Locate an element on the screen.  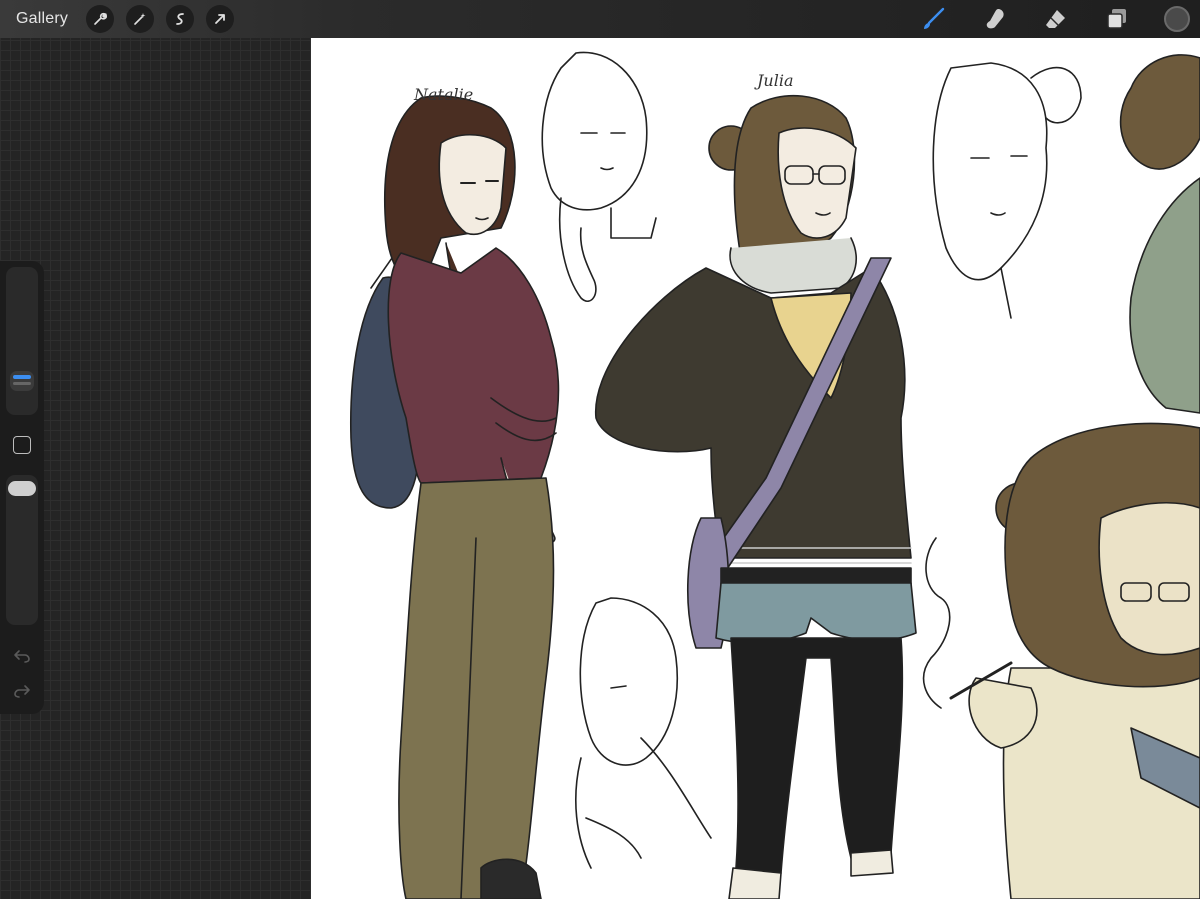
painting-tool-group is located at coordinates (1060, 19).